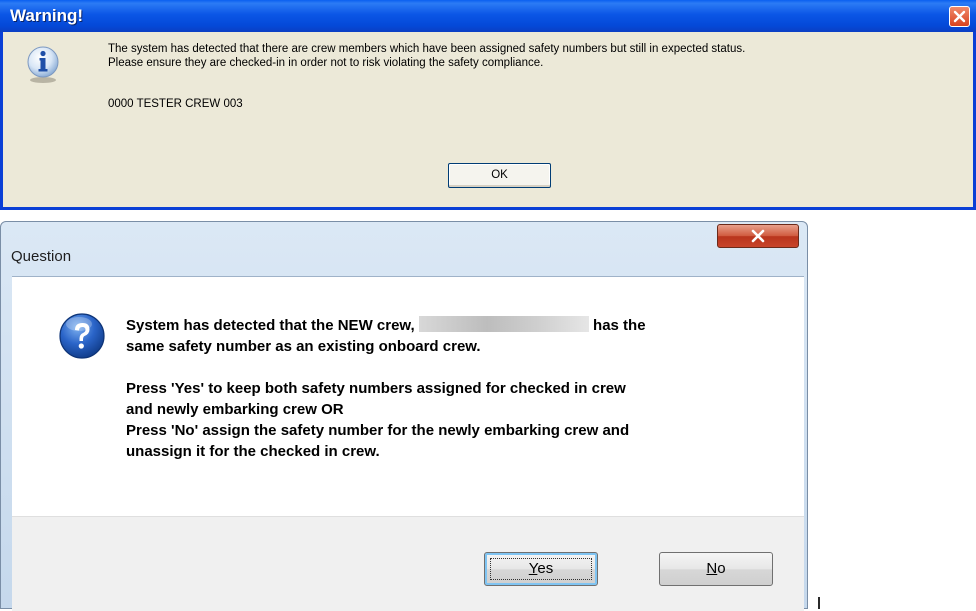  What do you see at coordinates (488, 16) in the screenshot?
I see `warning-titlebar: Warning!` at bounding box center [488, 16].